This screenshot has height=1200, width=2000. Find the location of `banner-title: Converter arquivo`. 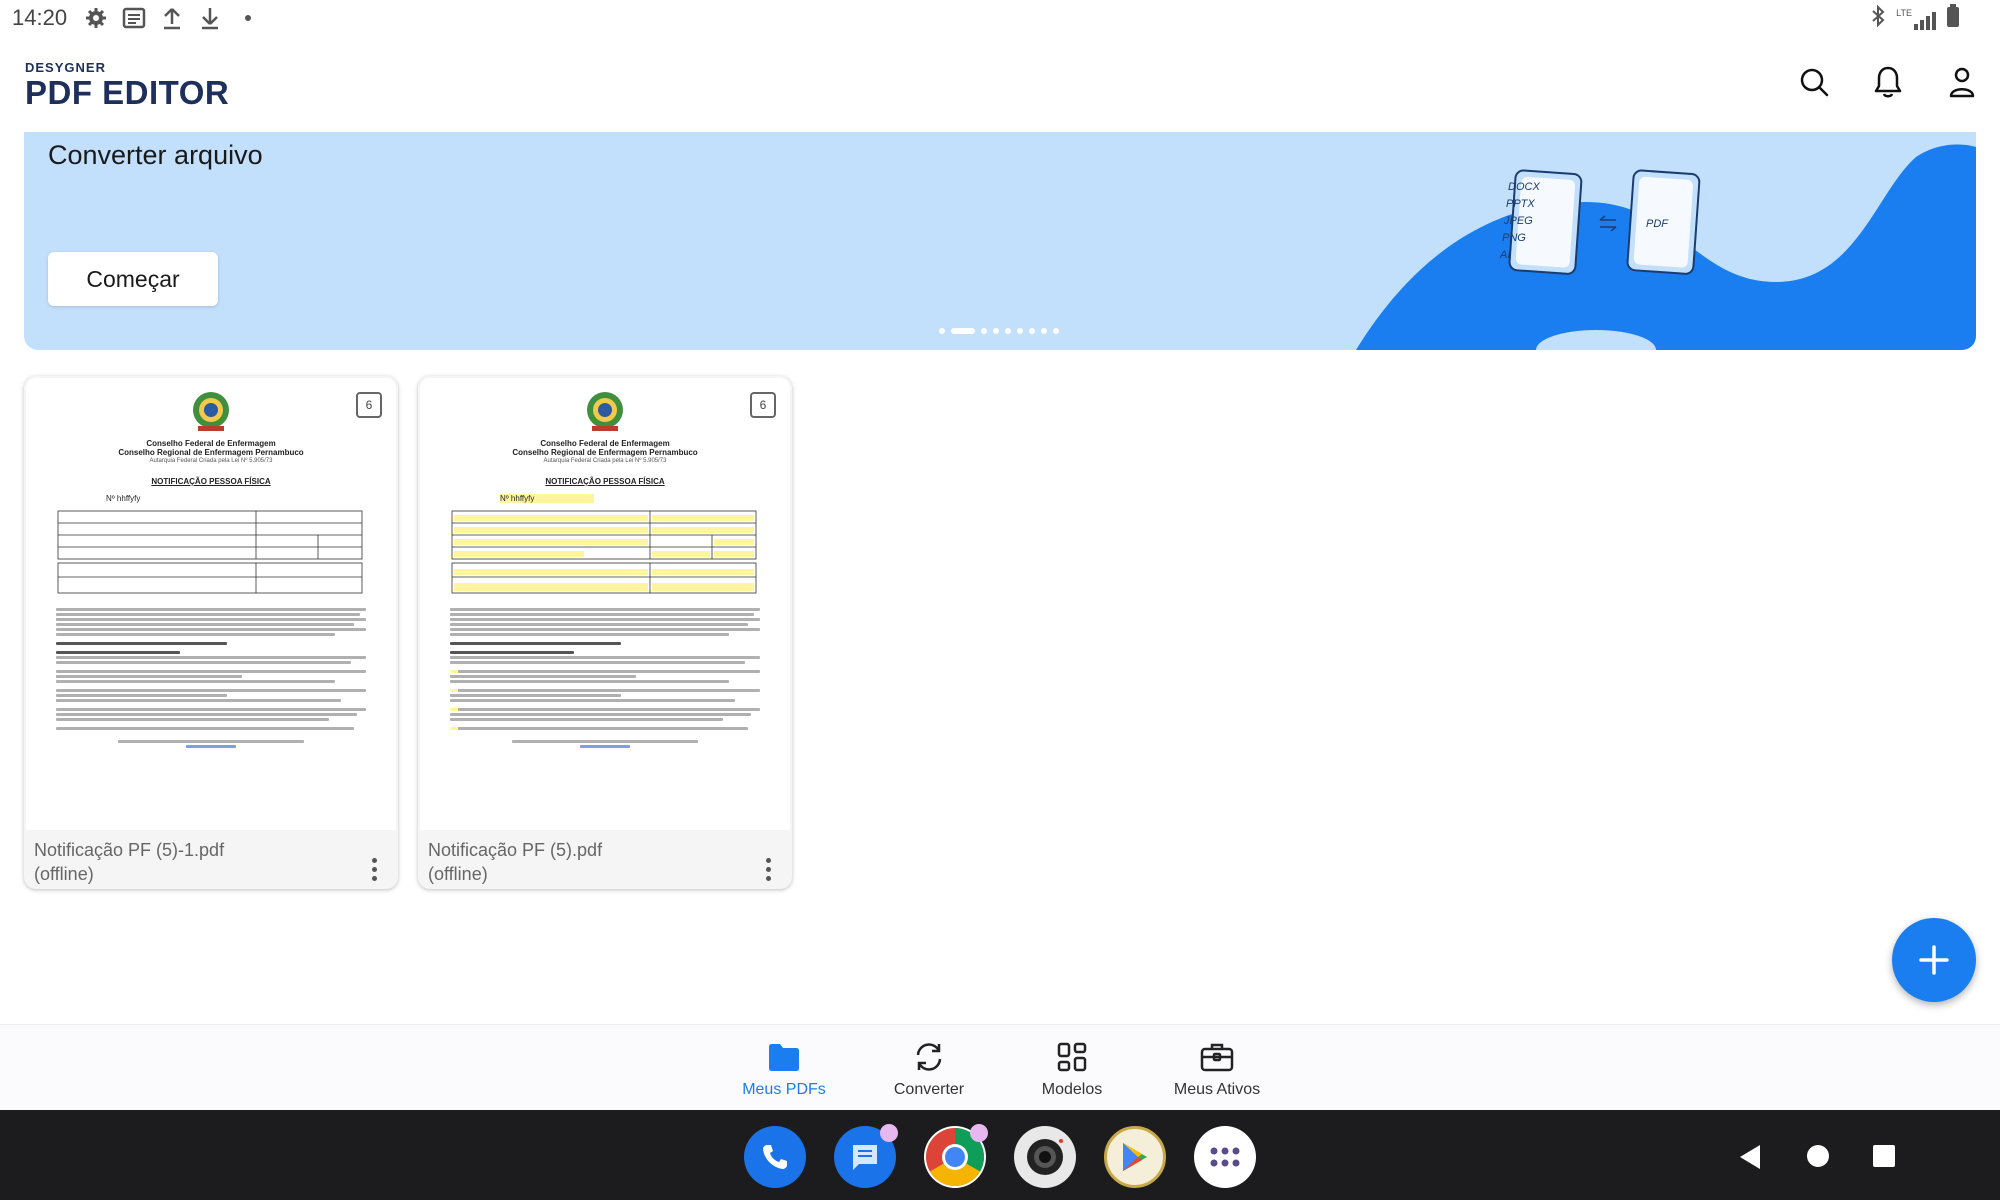

banner-title: Converter arquivo is located at coordinates (155, 155).